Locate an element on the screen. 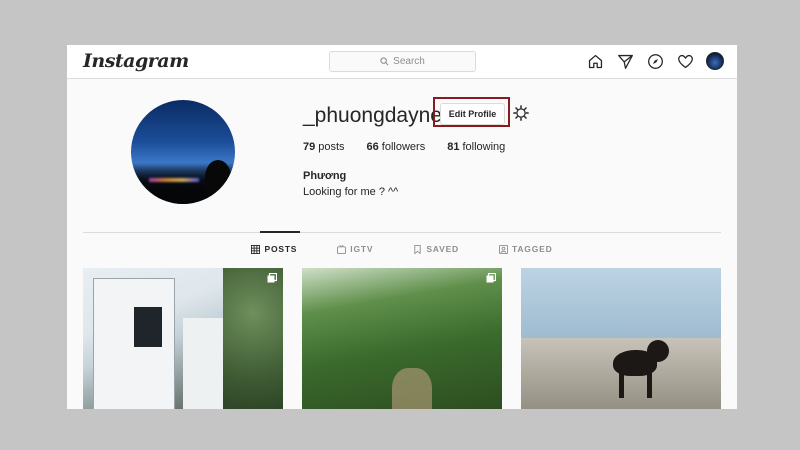 This screenshot has width=800, height=450. tab-tagged: TAGGED is located at coordinates (525, 249).